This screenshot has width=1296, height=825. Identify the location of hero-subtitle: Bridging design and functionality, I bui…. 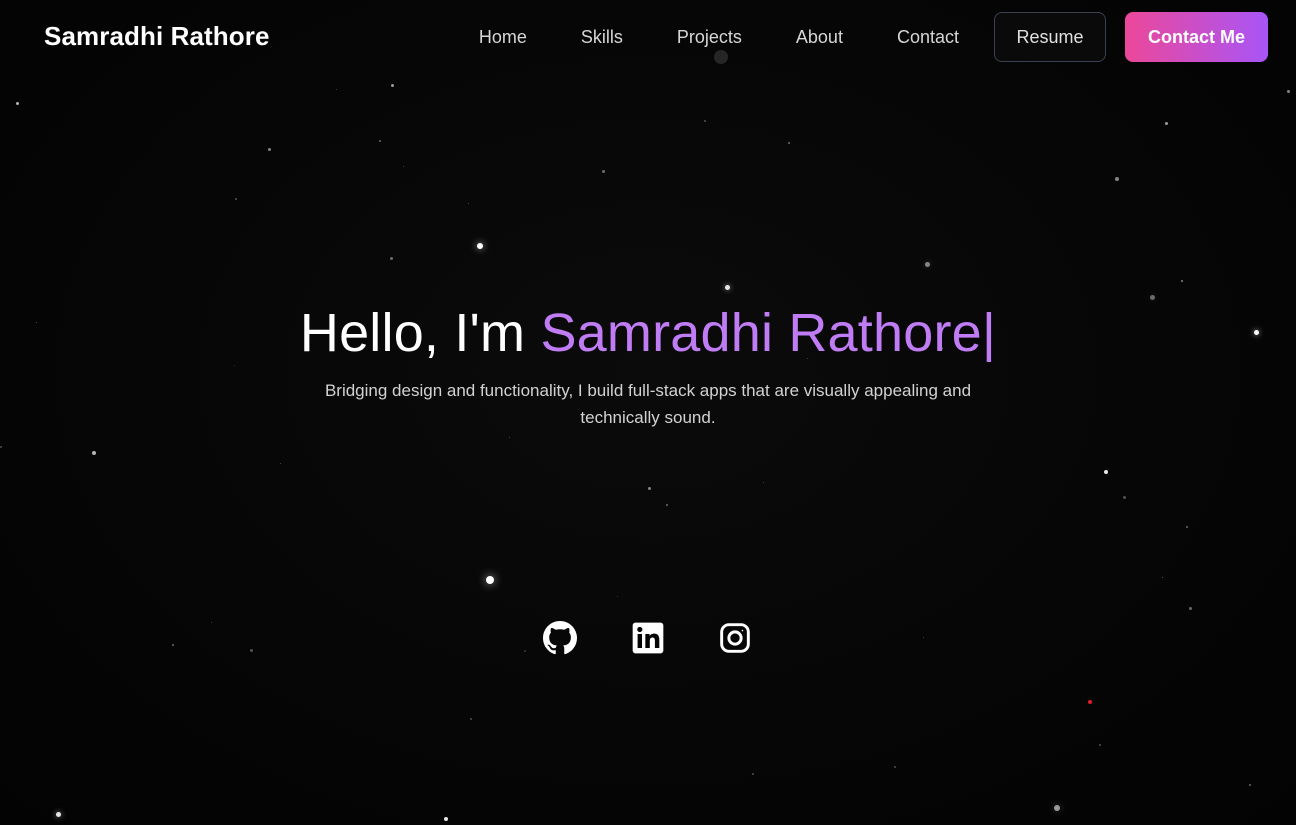
(648, 404).